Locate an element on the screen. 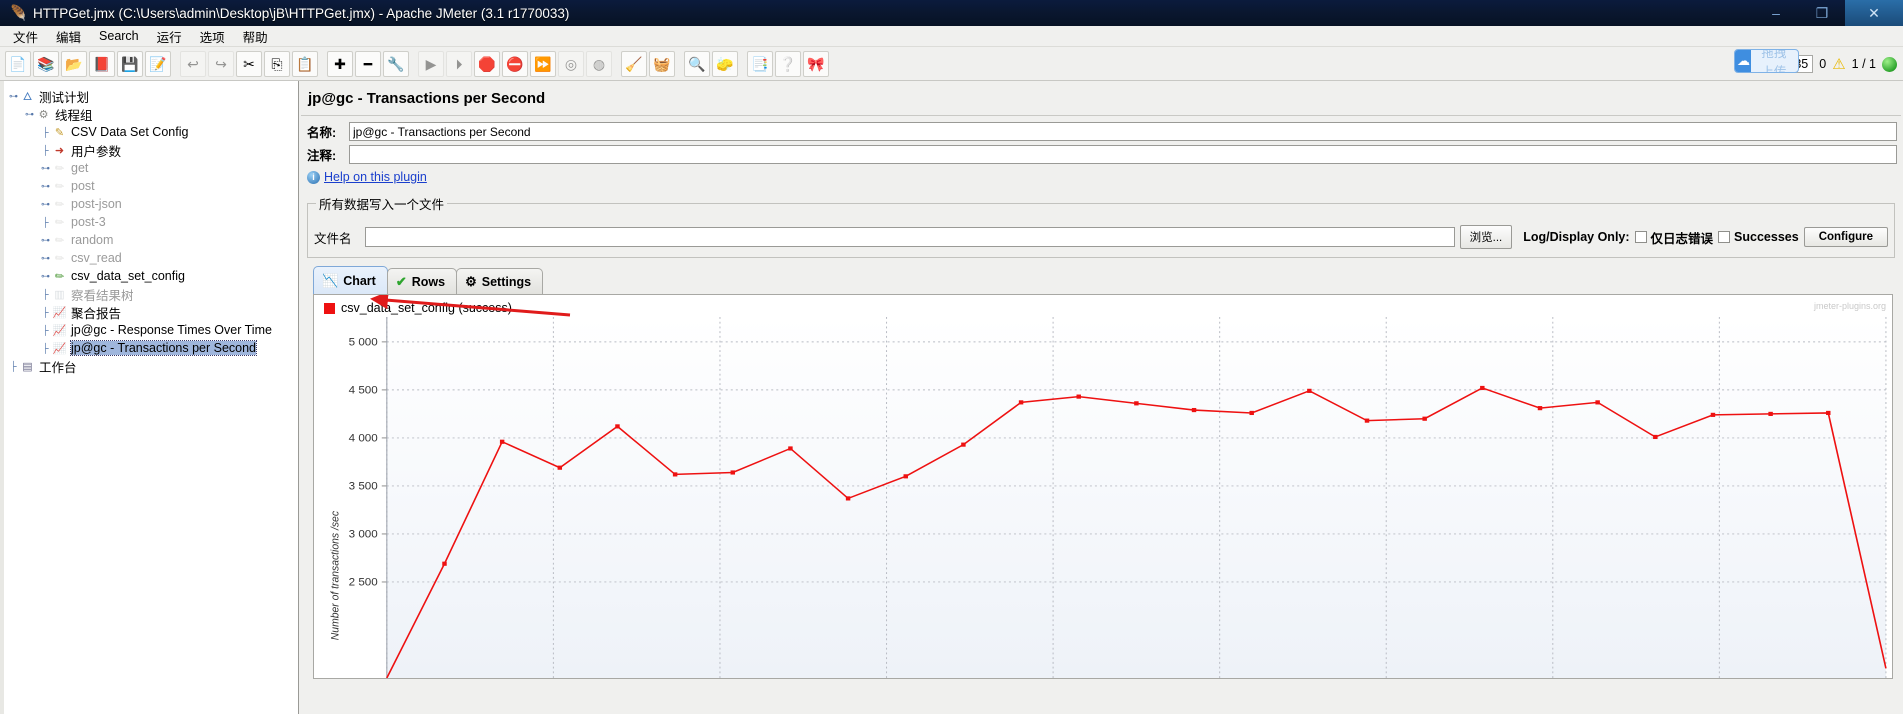  menu-item-0: 文件 is located at coordinates (25, 36).